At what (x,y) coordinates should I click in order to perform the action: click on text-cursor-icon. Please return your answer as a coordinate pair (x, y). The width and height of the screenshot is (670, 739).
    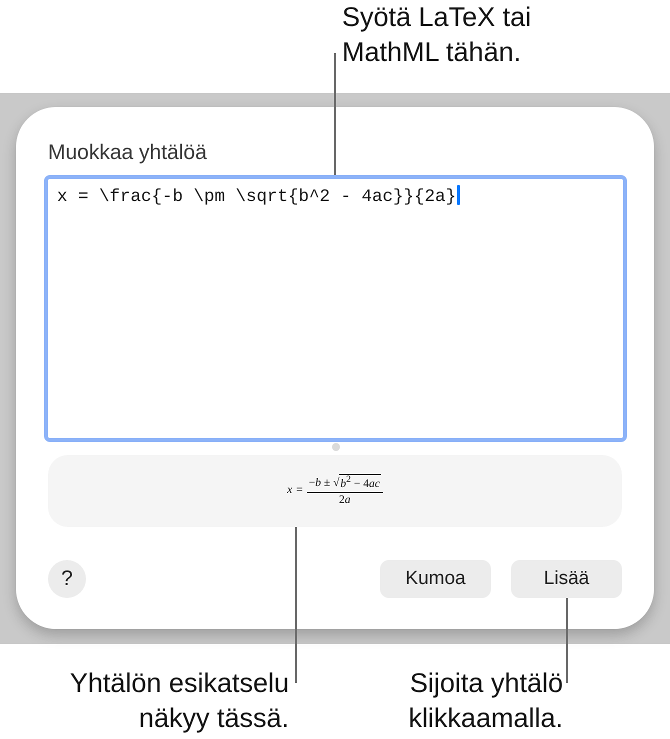
    Looking at the image, I should click on (458, 195).